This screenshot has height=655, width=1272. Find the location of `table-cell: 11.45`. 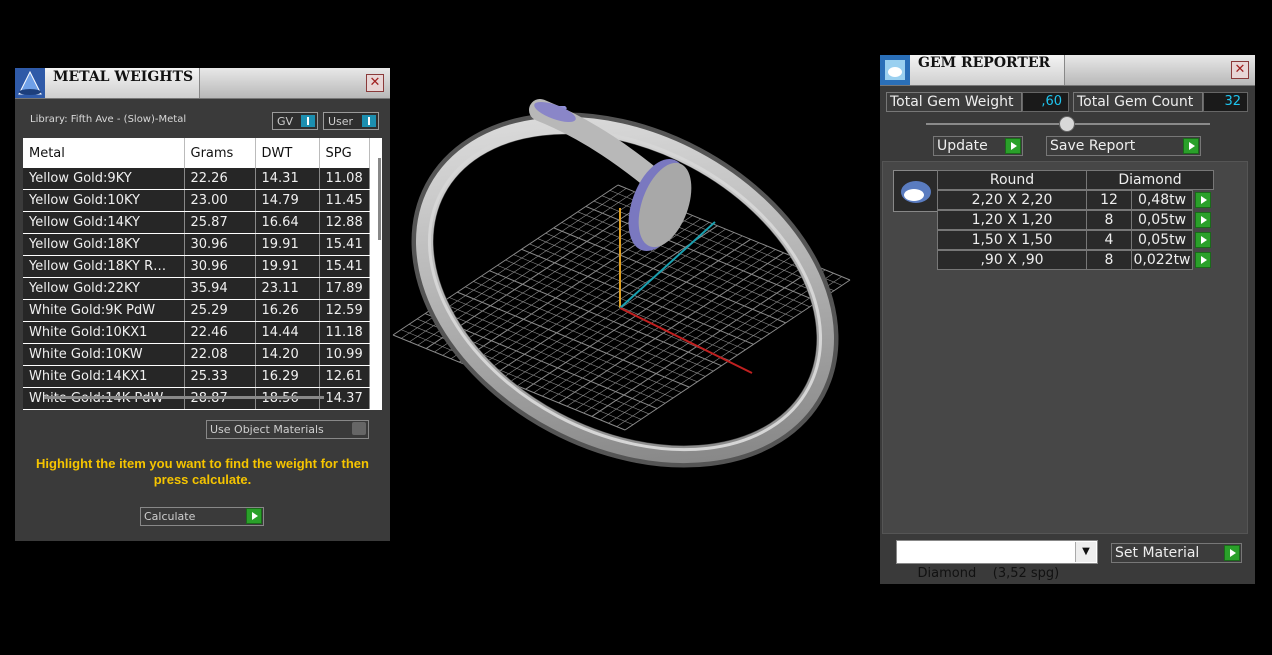

table-cell: 11.45 is located at coordinates (344, 200).